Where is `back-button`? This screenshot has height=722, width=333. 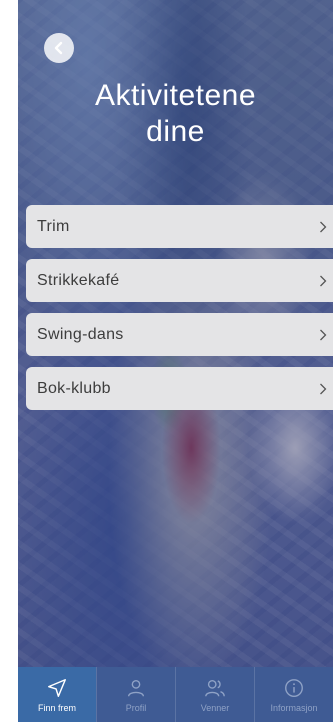 back-button is located at coordinates (59, 48).